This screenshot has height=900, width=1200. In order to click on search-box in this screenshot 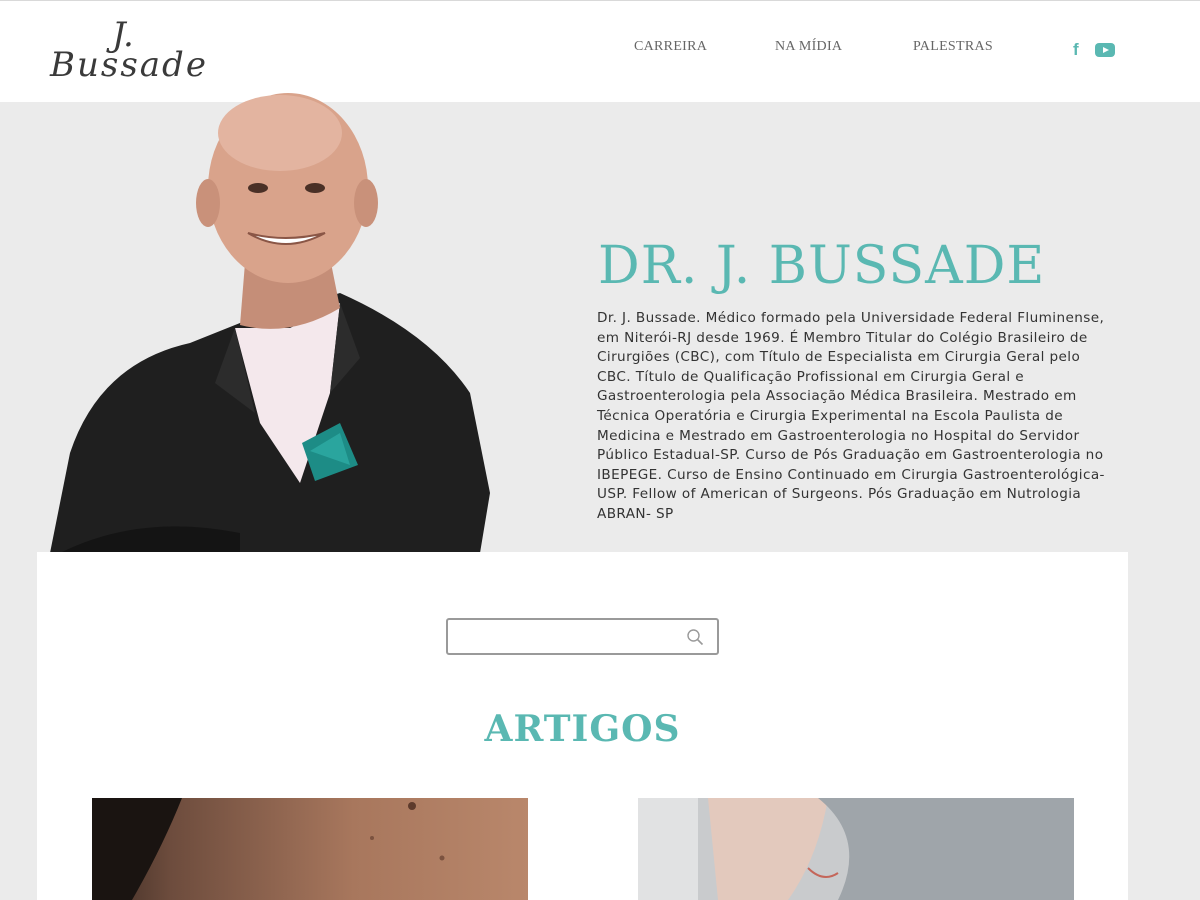, I will do `click(582, 636)`.